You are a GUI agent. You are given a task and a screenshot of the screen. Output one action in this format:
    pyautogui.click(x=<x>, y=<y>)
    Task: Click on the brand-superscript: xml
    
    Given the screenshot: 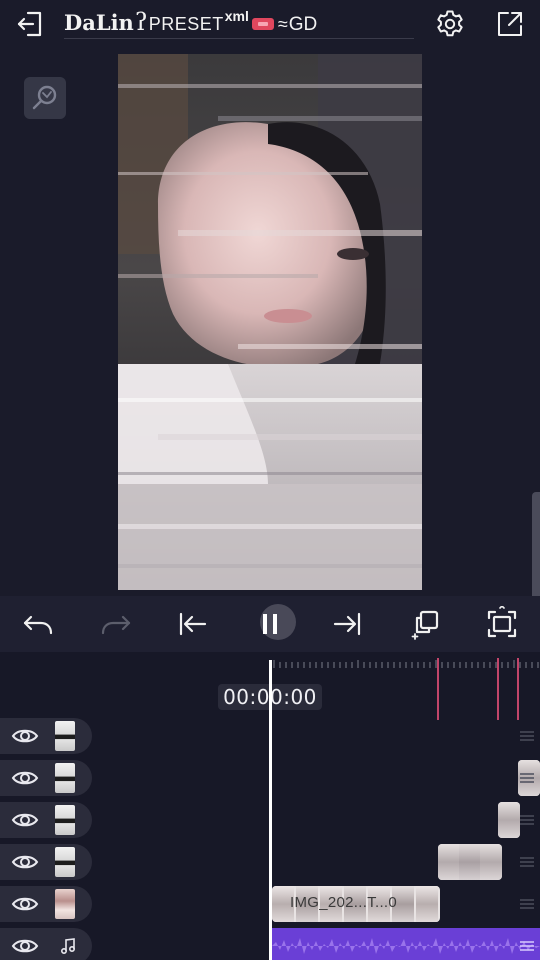 What is the action you would take?
    pyautogui.click(x=236, y=16)
    